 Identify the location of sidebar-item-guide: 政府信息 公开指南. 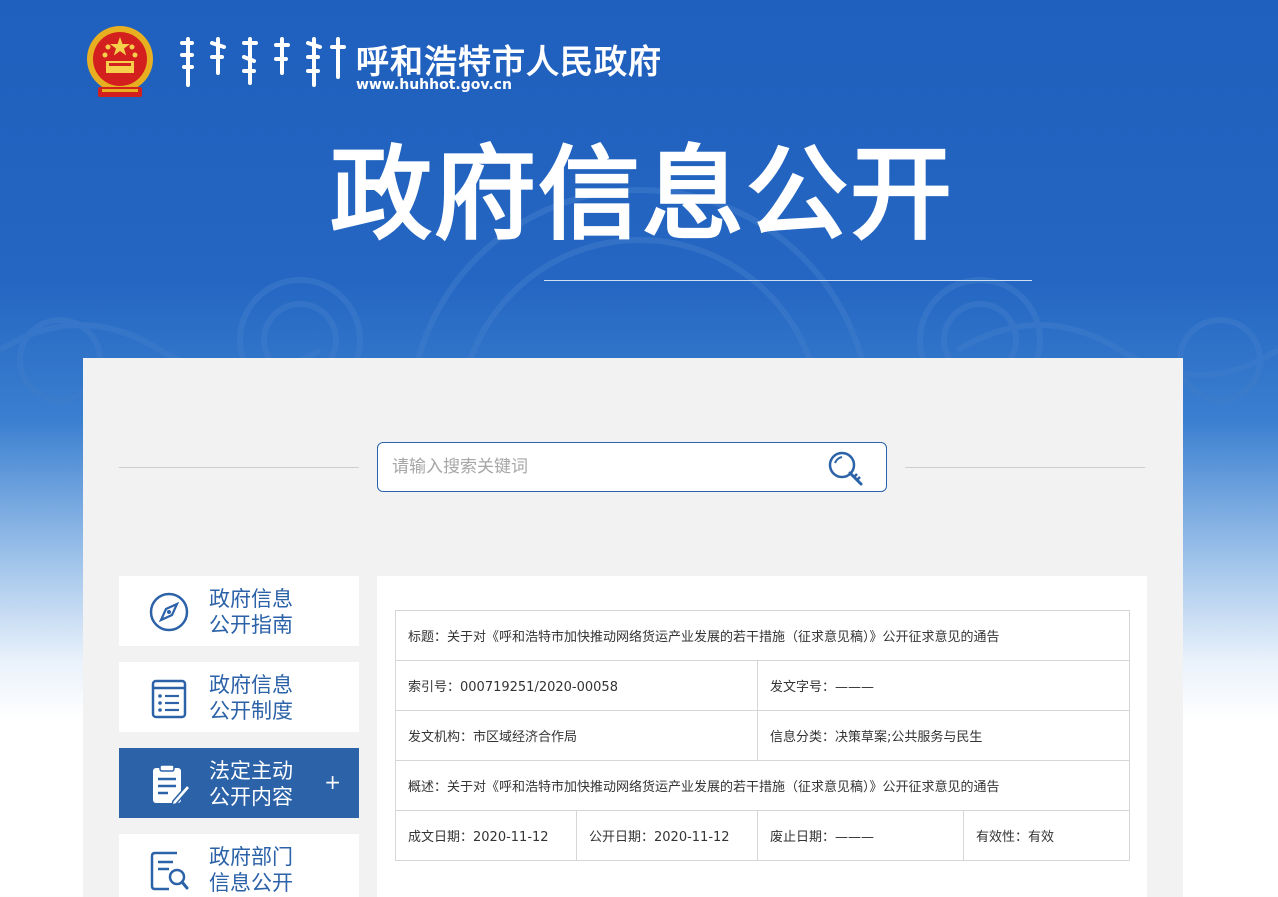
(239, 611).